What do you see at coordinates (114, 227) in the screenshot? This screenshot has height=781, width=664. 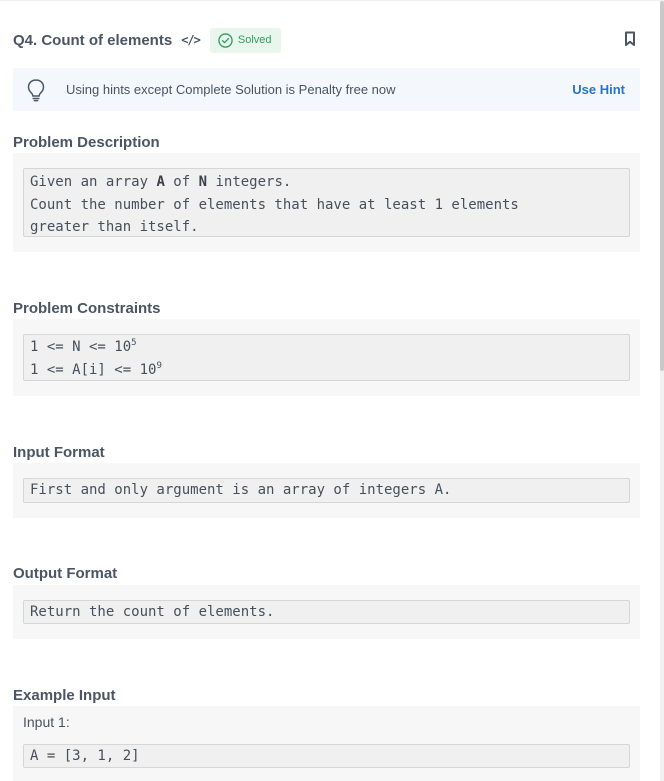 I see `description-line3: greater than itself.` at bounding box center [114, 227].